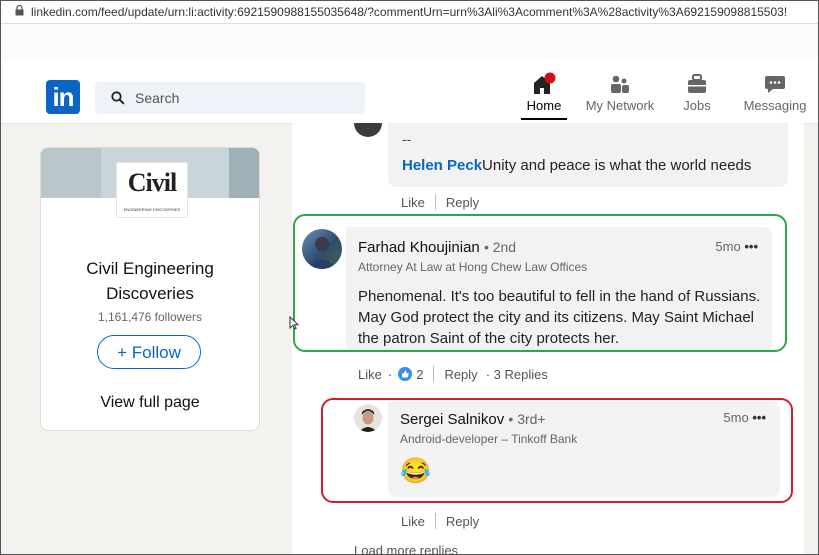 The image size is (819, 555). What do you see at coordinates (405, 374) in the screenshot?
I see `like-reaction-icon` at bounding box center [405, 374].